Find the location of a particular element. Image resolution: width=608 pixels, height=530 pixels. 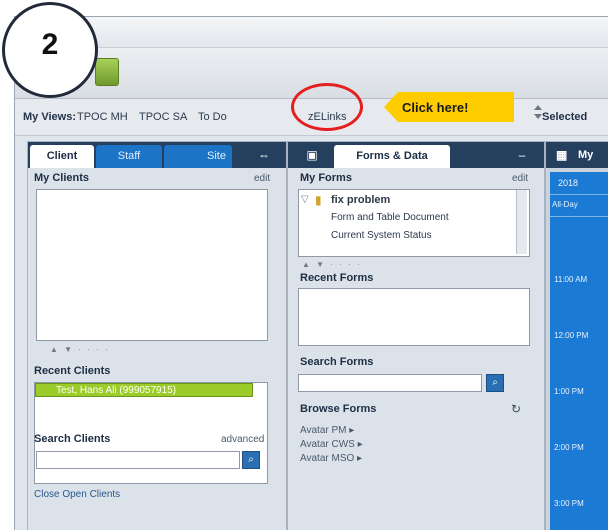

tab-staff: Staff is located at coordinates (129, 156).